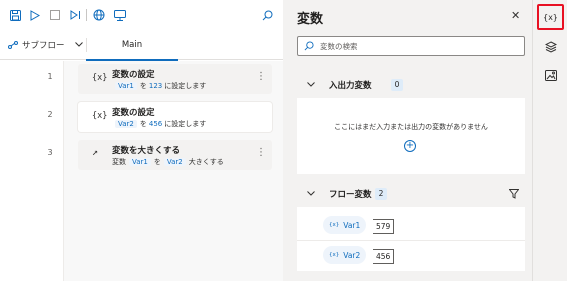  What do you see at coordinates (15, 15) in the screenshot?
I see `save-icon` at bounding box center [15, 15].